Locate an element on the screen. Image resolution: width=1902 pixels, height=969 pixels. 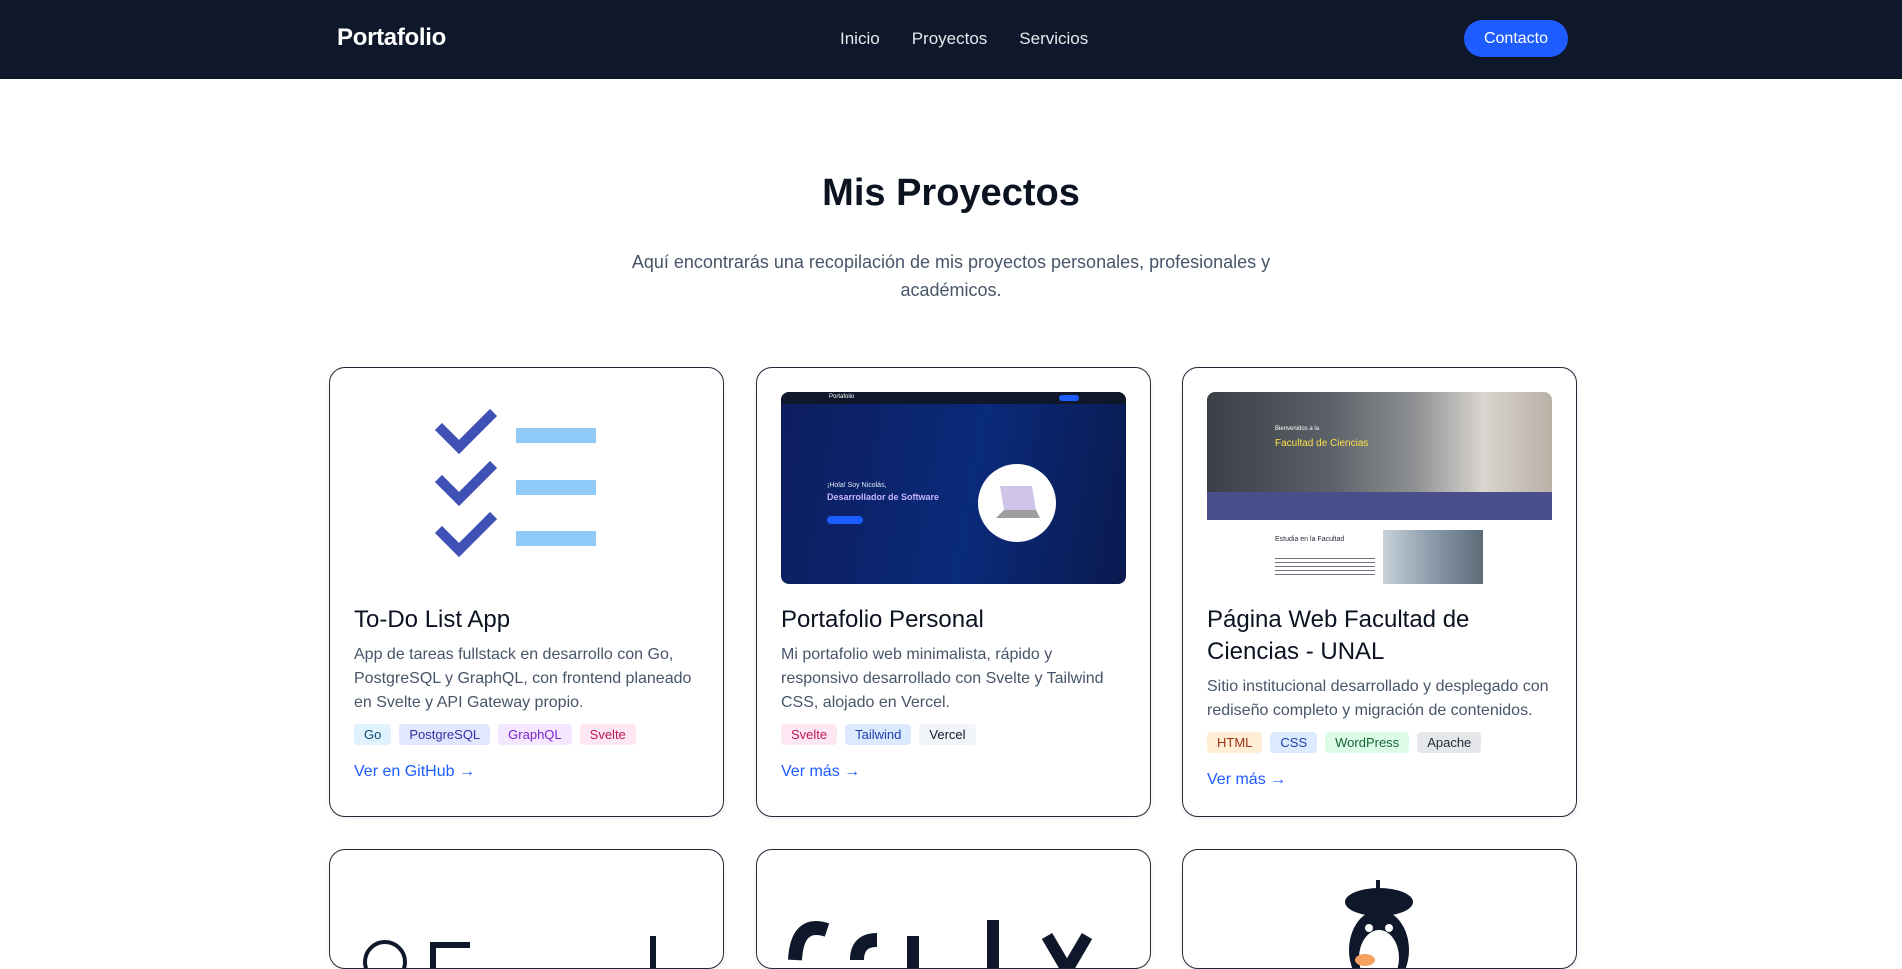
github-link: Ver en GitHub → is located at coordinates (414, 772).